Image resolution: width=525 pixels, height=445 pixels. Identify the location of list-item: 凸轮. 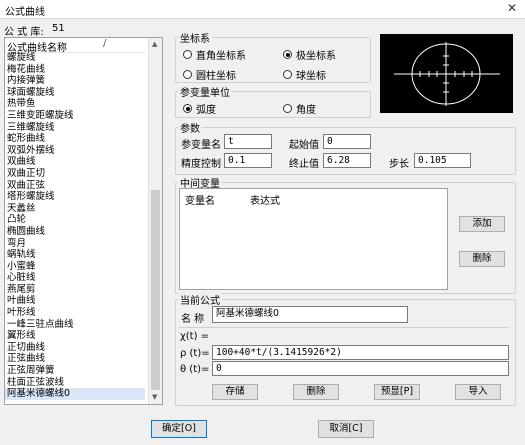
(75, 220).